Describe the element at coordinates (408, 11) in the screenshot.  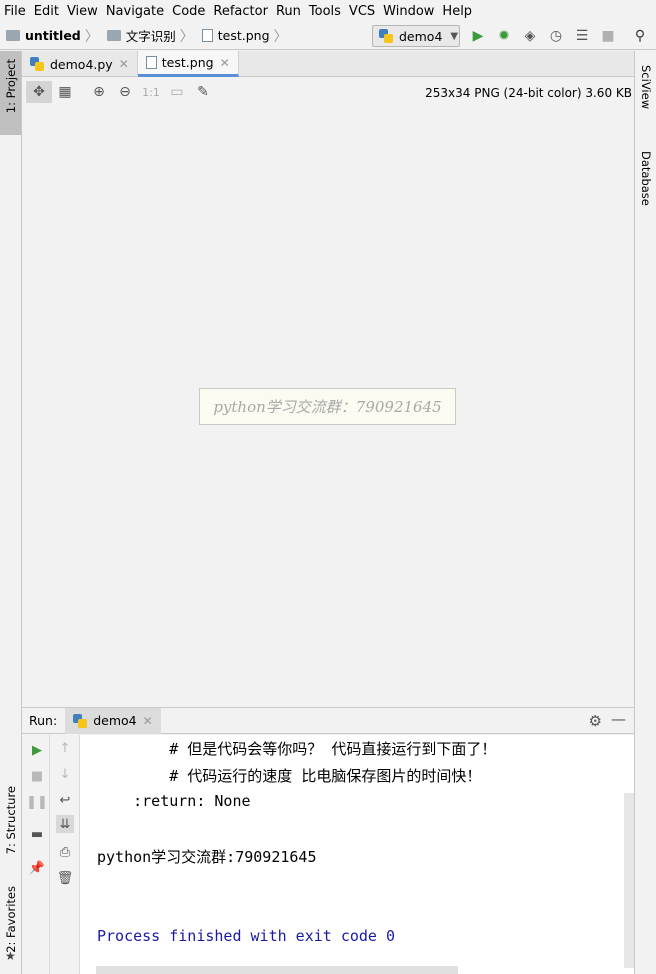
I see `menu-window: Window` at that location.